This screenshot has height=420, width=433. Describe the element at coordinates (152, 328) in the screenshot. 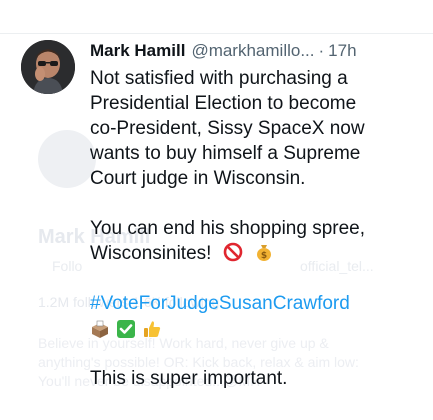

I see `thumbs-up-emoji` at that location.